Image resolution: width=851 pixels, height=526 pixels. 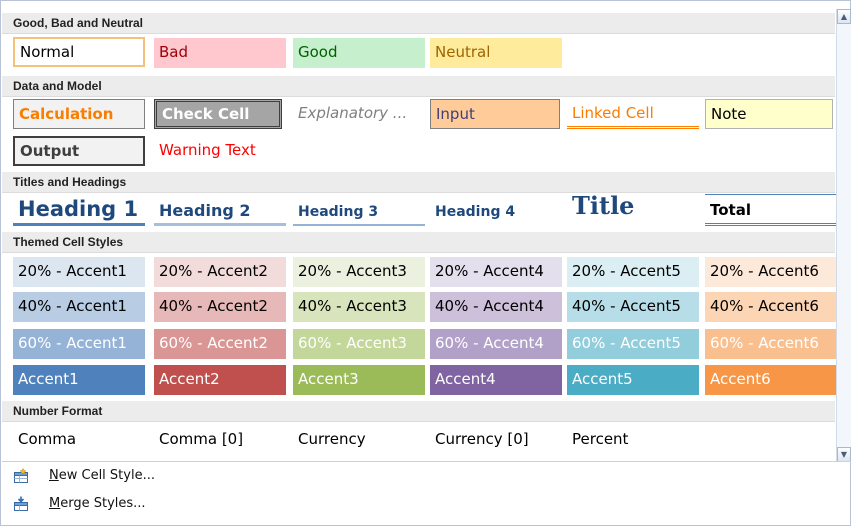 I want to click on scroll-up-icon: ▲, so click(x=844, y=16).